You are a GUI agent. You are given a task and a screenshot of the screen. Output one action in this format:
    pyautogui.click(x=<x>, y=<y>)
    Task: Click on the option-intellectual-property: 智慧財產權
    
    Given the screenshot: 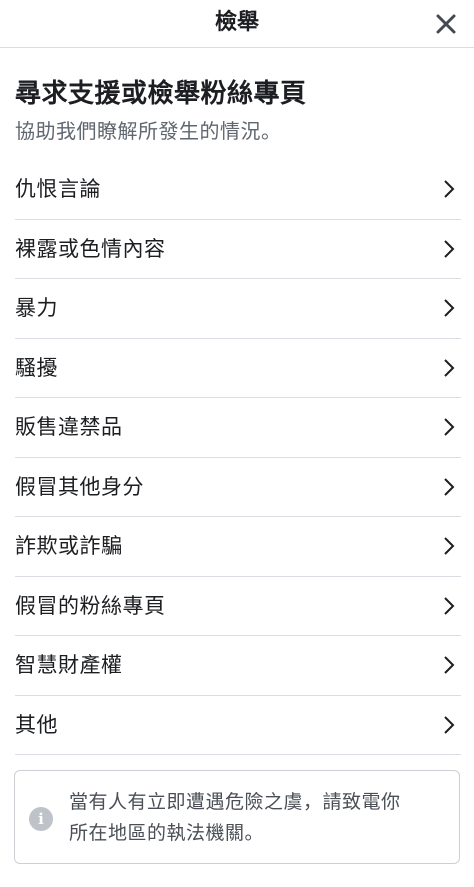 What is the action you would take?
    pyautogui.click(x=238, y=666)
    